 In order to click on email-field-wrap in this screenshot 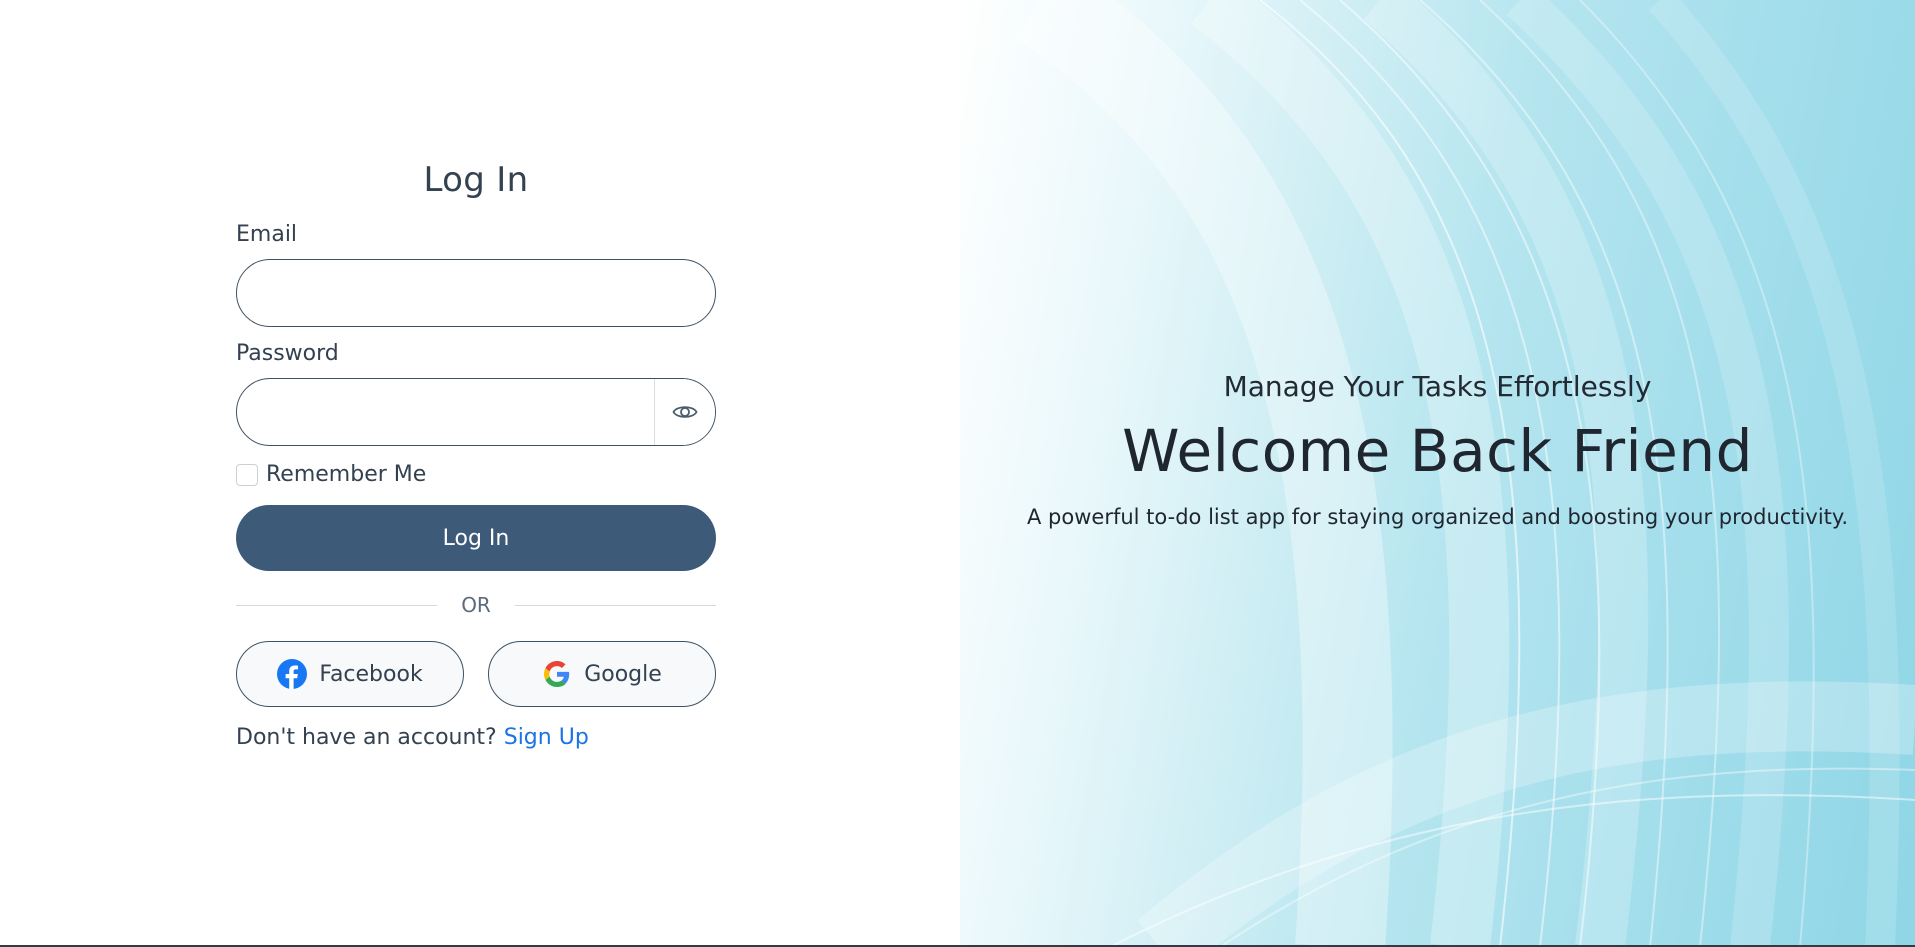, I will do `click(476, 293)`.